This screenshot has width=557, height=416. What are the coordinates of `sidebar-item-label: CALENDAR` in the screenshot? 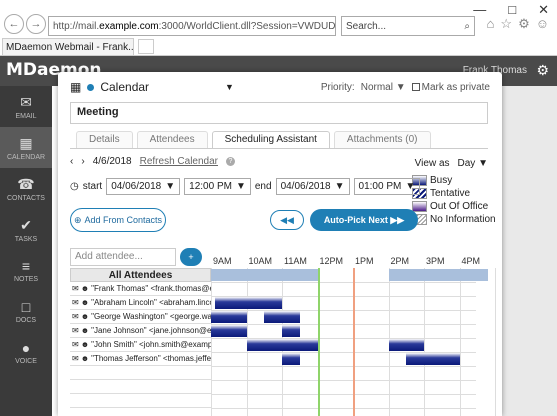 It's located at (26, 157).